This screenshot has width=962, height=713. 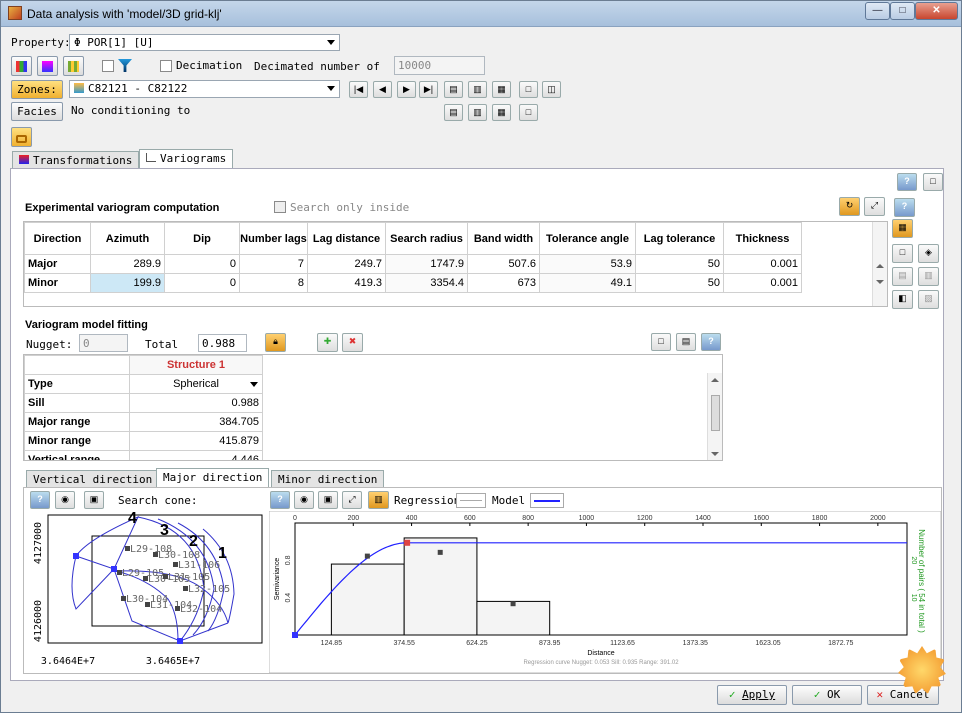 I want to click on add-structure-button: ✚, so click(x=327, y=342).